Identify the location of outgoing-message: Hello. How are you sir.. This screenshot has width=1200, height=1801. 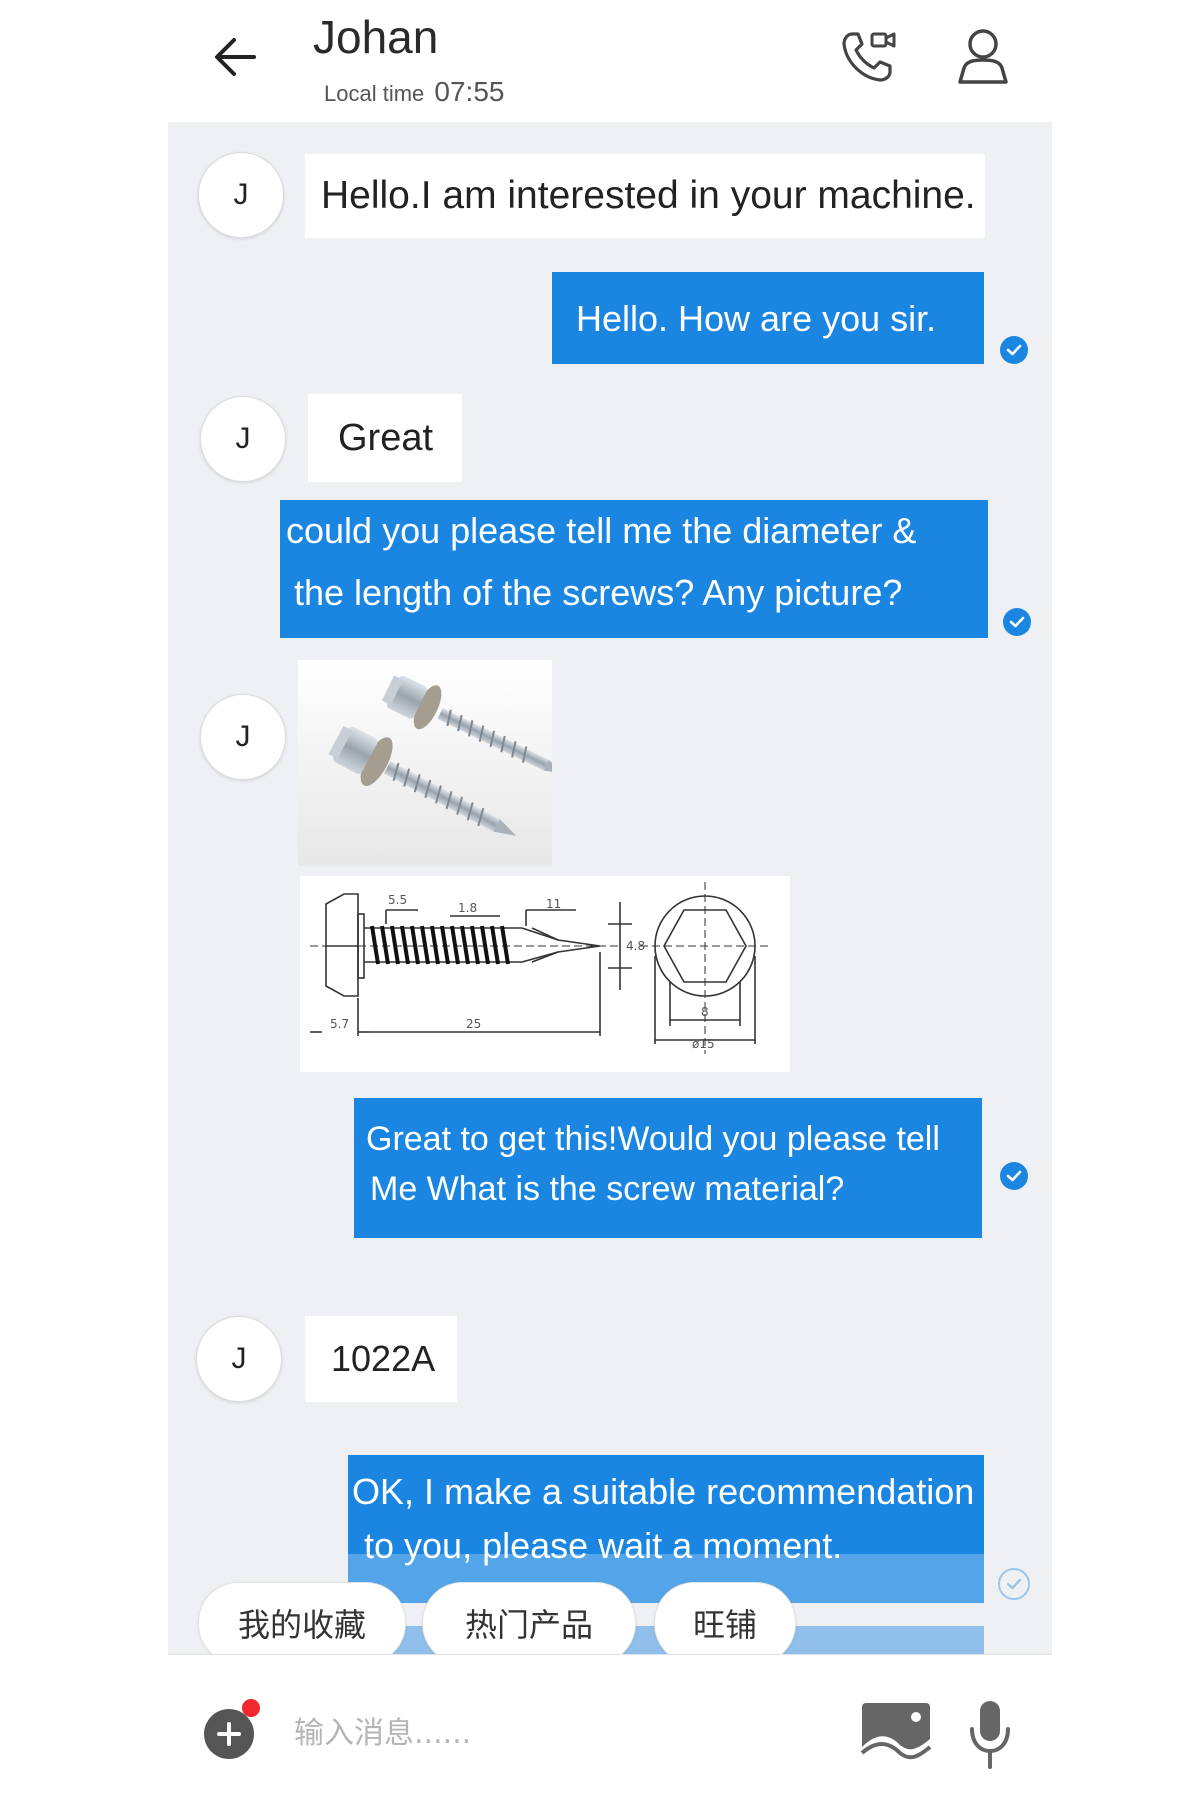
(768, 318).